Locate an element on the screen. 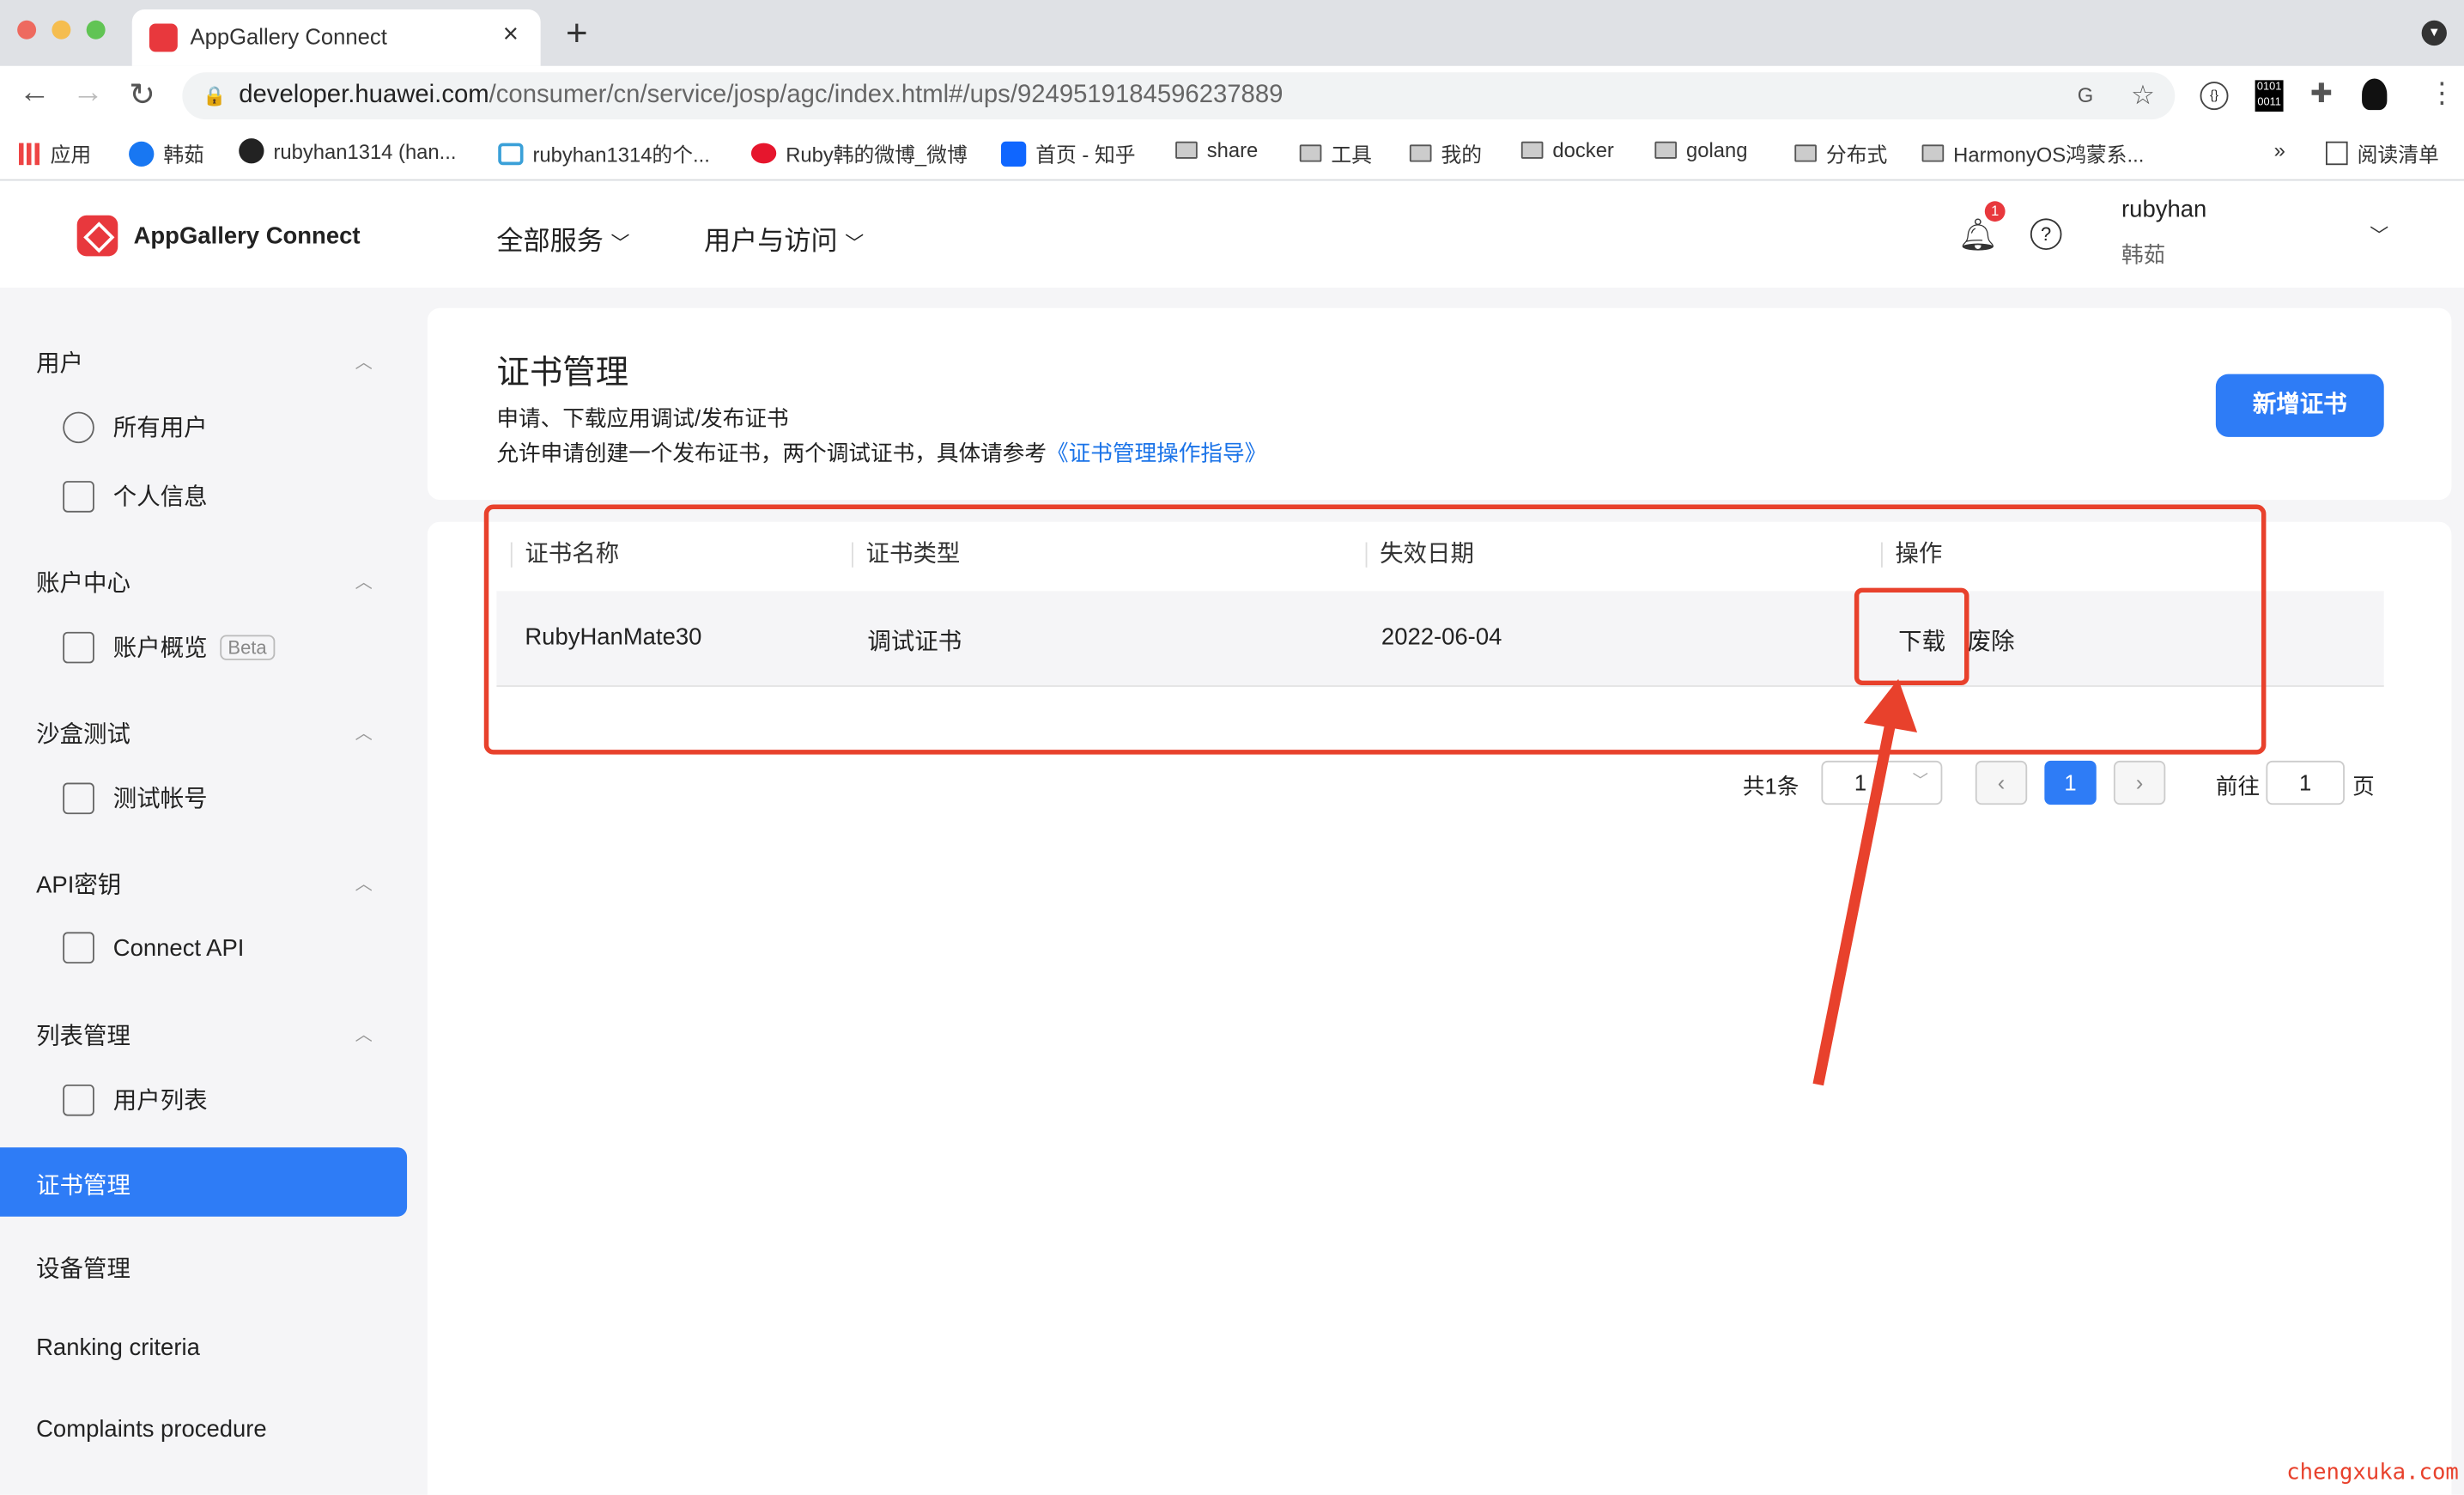  arrow-head is located at coordinates (1890, 705).